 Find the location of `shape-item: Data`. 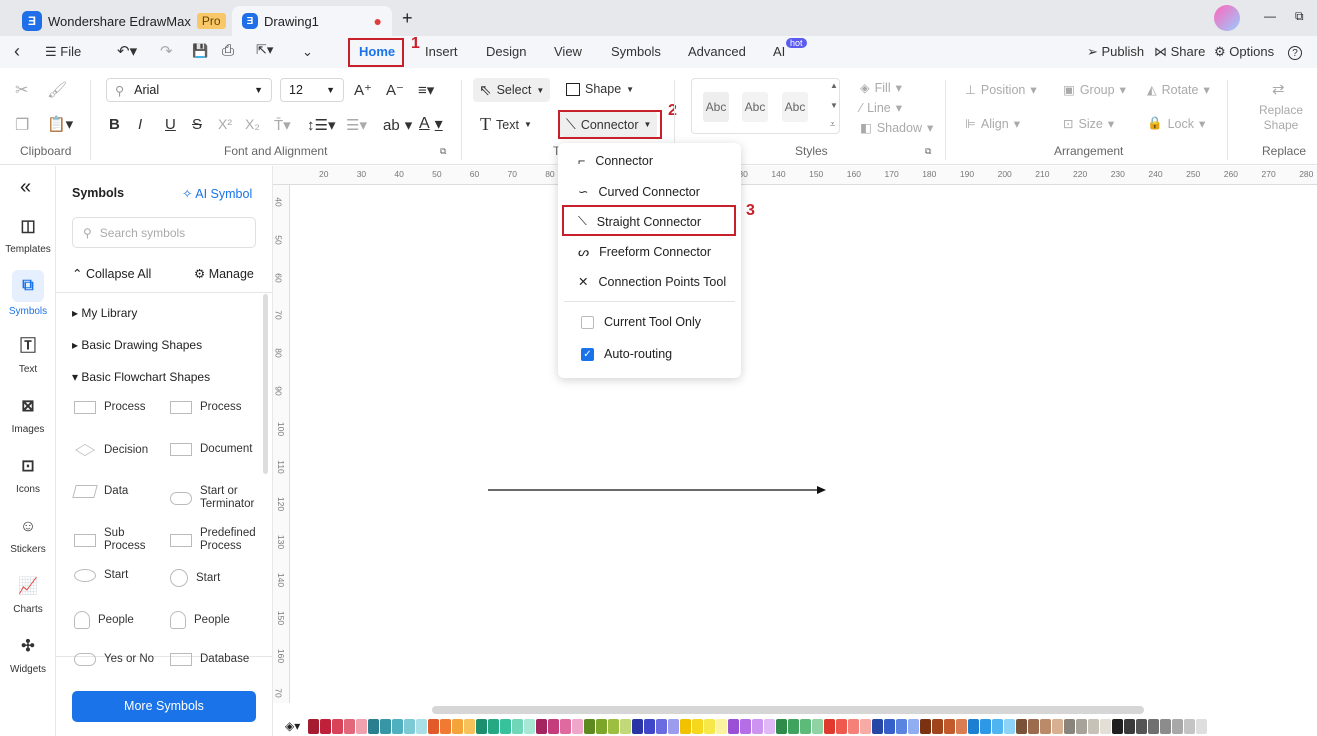

shape-item: Data is located at coordinates (100, 491).